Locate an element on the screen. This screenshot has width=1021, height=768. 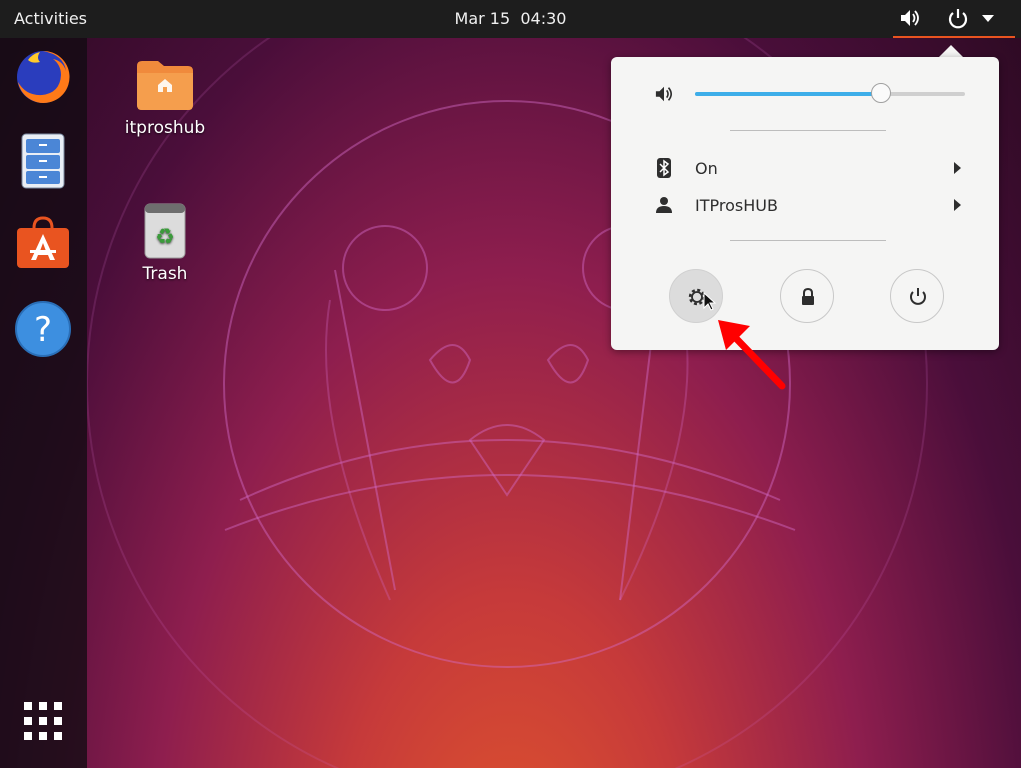
desktop-icon-label: itproshub is located at coordinates (165, 128).